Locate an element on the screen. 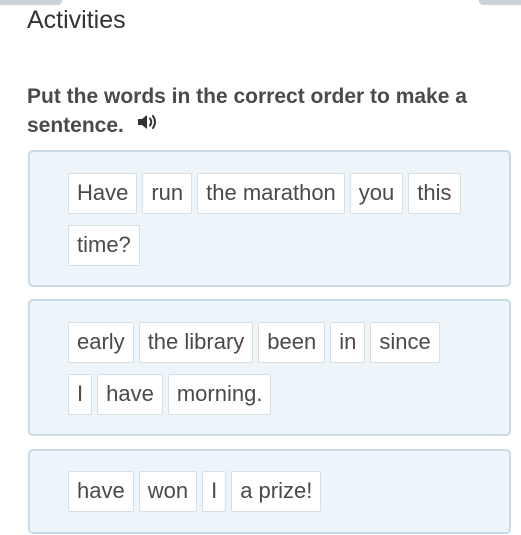  word-tile-list: Have run the marathon you this time? is located at coordinates (268, 225).